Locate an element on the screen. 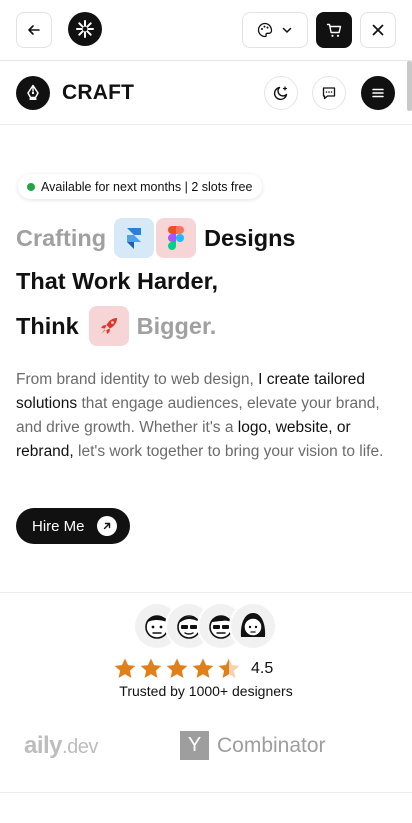 The image size is (412, 823). asterisk-icon is located at coordinates (85, 29).